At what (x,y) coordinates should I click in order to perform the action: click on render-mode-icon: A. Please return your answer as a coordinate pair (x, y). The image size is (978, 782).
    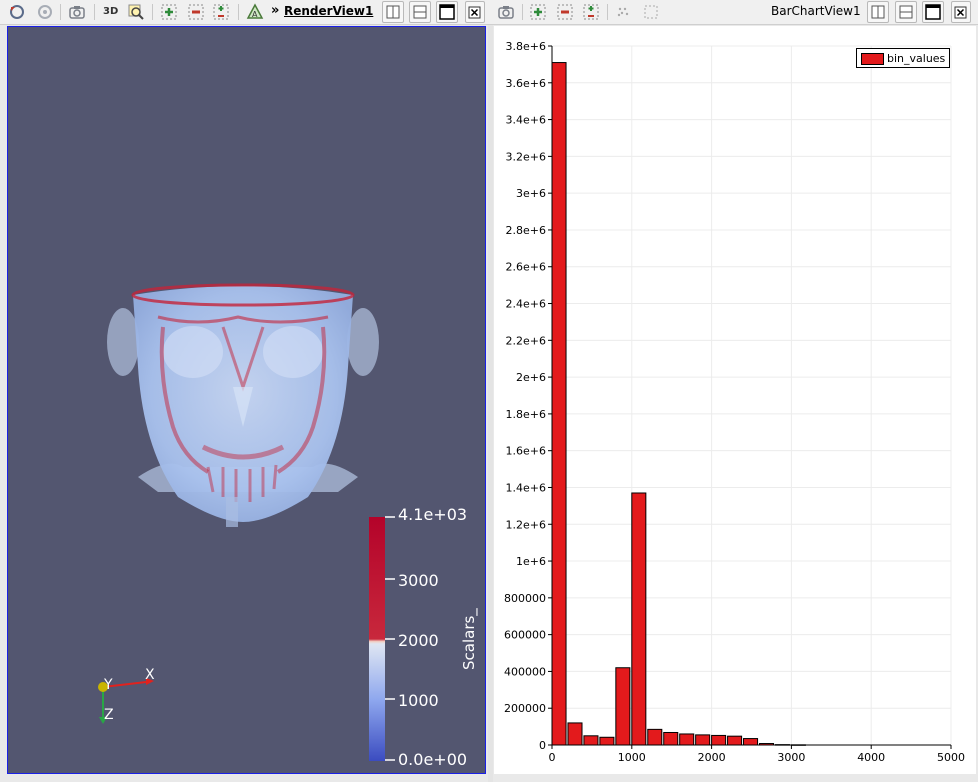
    Looking at the image, I should click on (255, 12).